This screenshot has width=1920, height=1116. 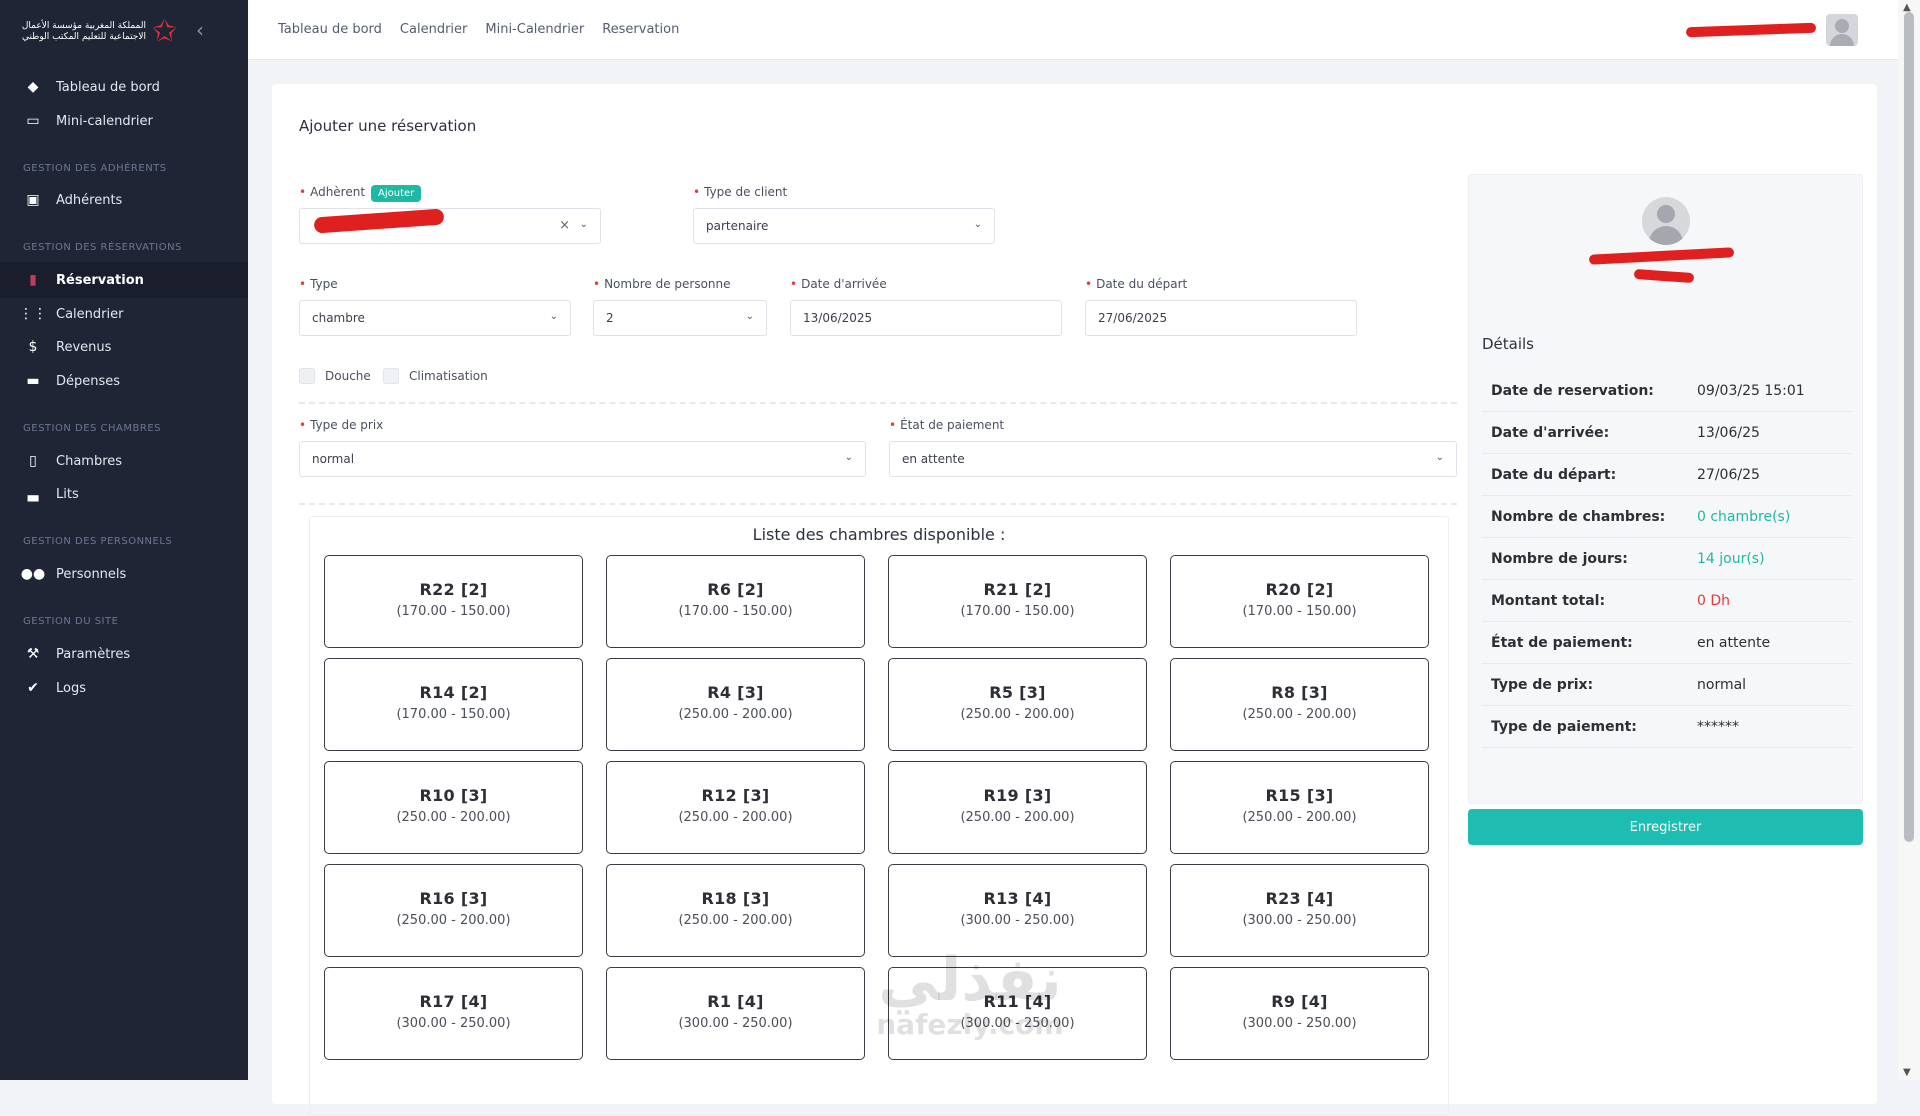 What do you see at coordinates (1728, 474) in the screenshot?
I see `detail-value: 27/06/25` at bounding box center [1728, 474].